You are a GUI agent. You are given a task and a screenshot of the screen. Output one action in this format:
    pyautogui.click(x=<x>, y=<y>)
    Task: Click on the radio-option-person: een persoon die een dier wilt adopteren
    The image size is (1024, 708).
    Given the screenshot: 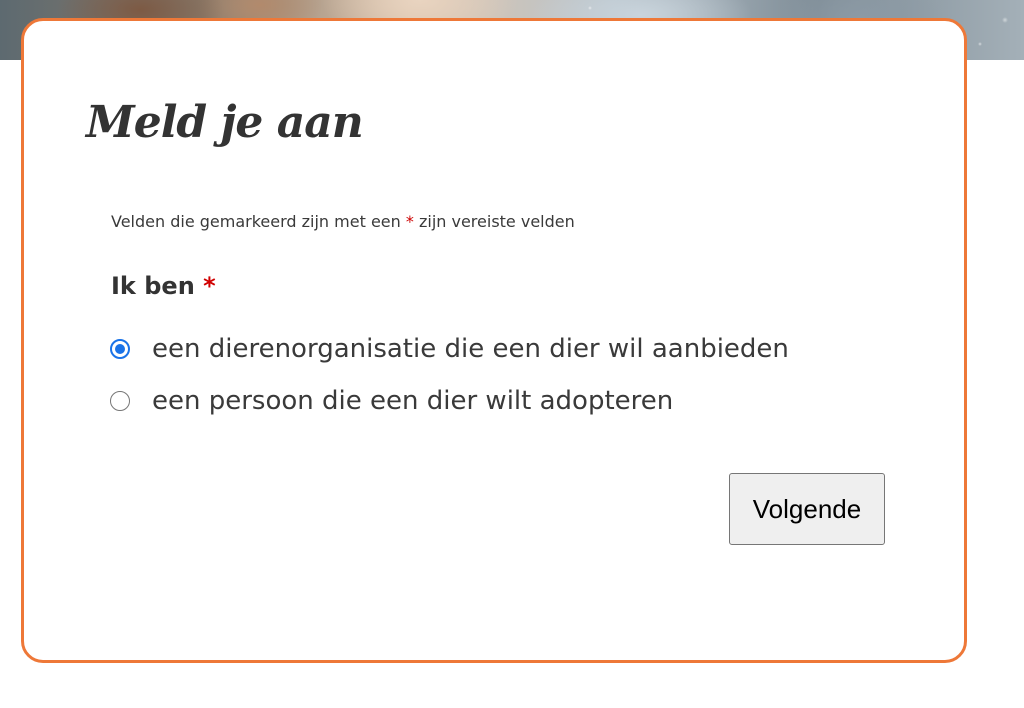 What is the action you would take?
    pyautogui.click(x=391, y=401)
    